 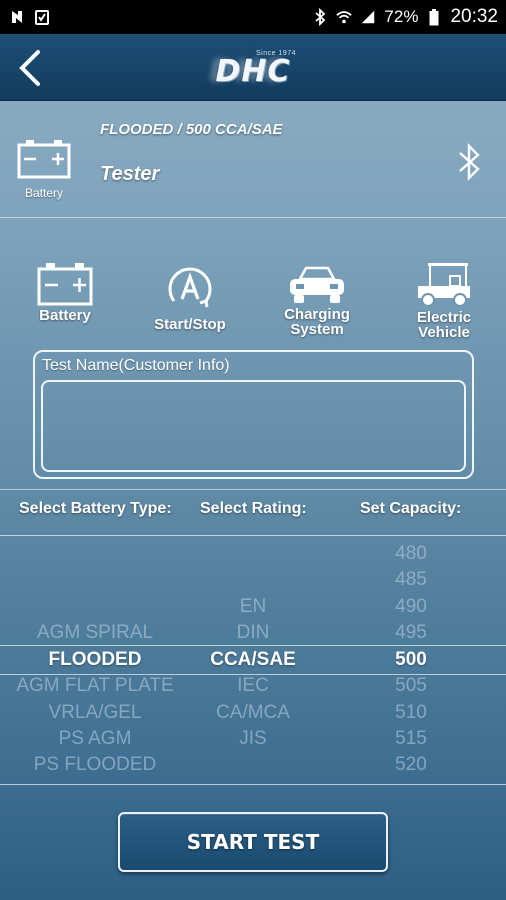 I want to click on picker-option: 505, so click(x=411, y=686).